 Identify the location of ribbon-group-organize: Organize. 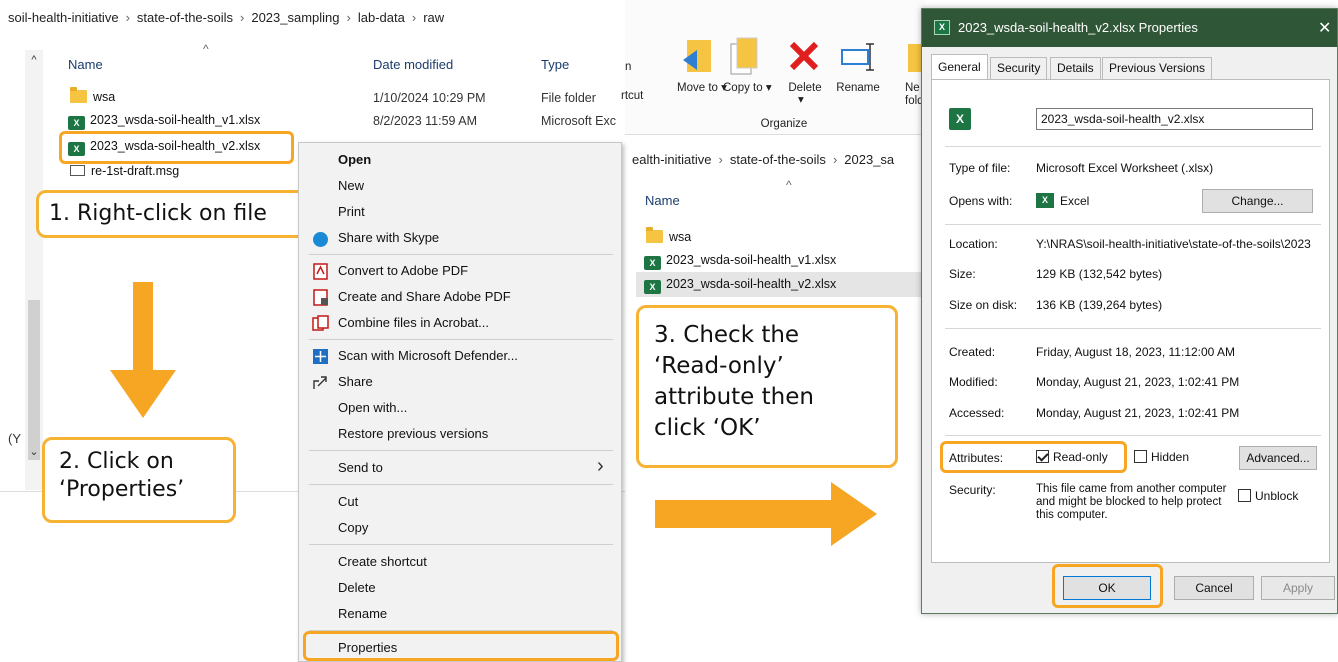
(784, 124).